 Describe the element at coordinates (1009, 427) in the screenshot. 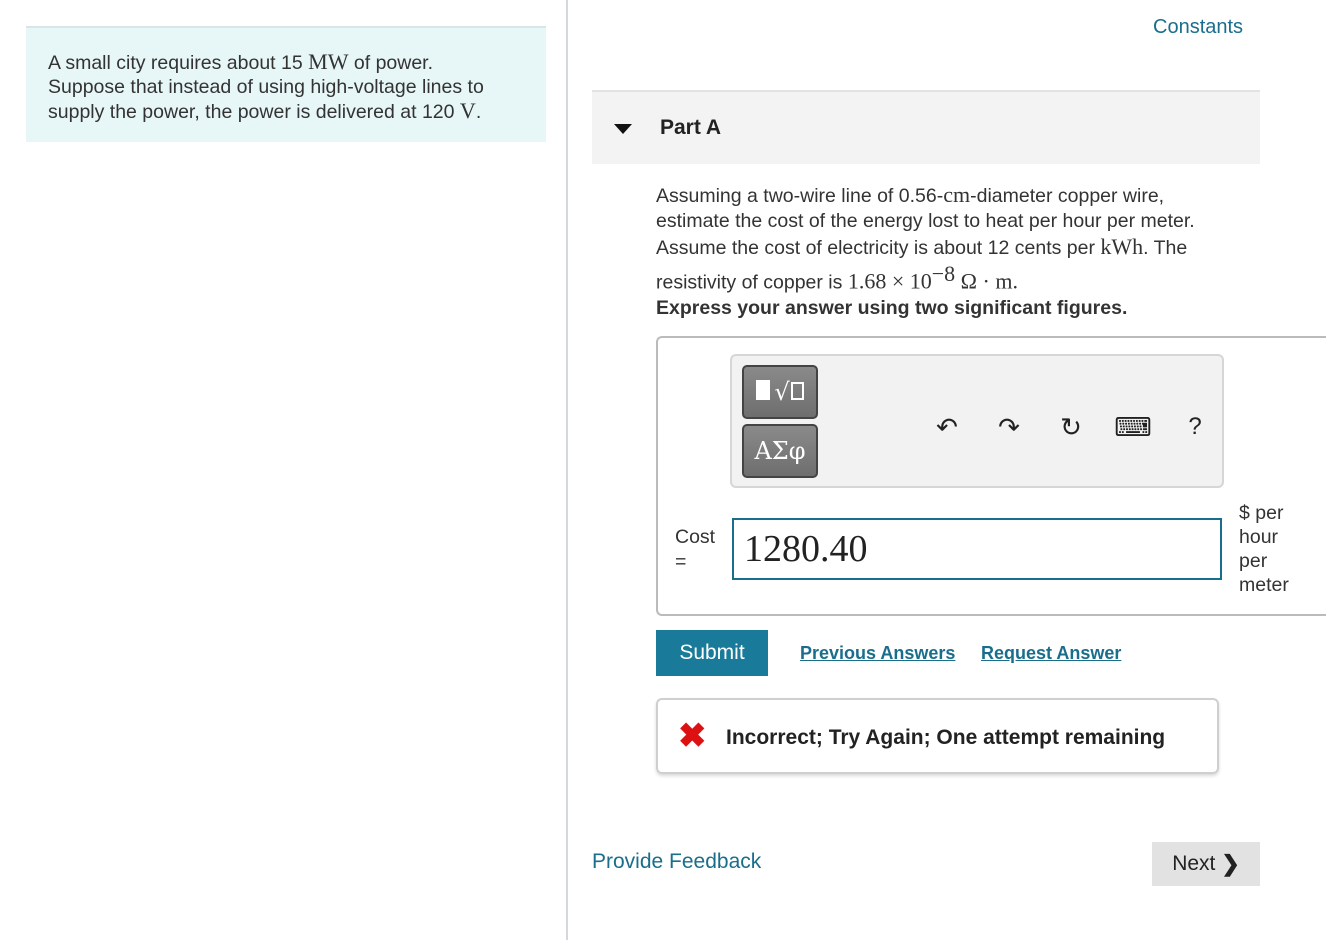

I see `redo-icon: ↷` at that location.